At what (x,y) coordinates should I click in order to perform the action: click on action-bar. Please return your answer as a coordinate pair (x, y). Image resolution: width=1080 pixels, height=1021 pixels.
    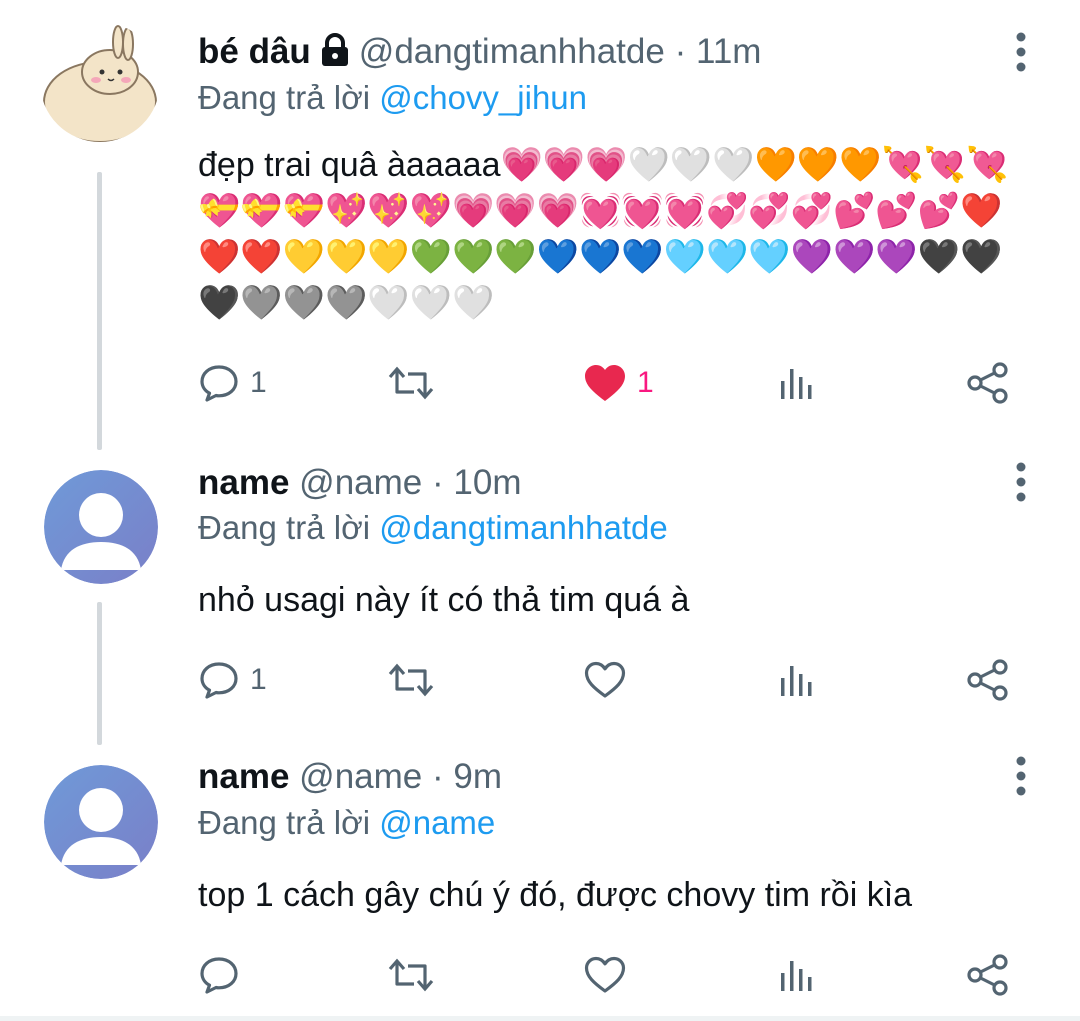
    Looking at the image, I should click on (618, 975).